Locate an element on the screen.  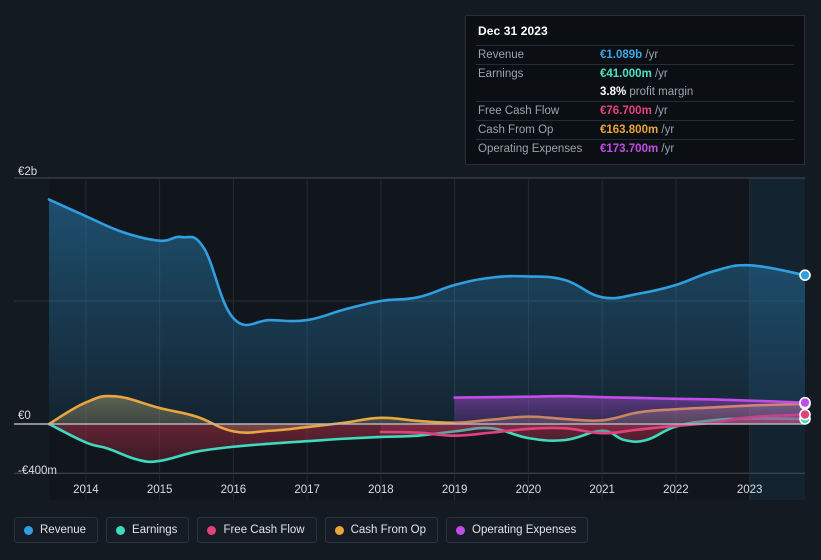
tooltip-row: Operating Expenses €173.700m /yr is located at coordinates (635, 148).